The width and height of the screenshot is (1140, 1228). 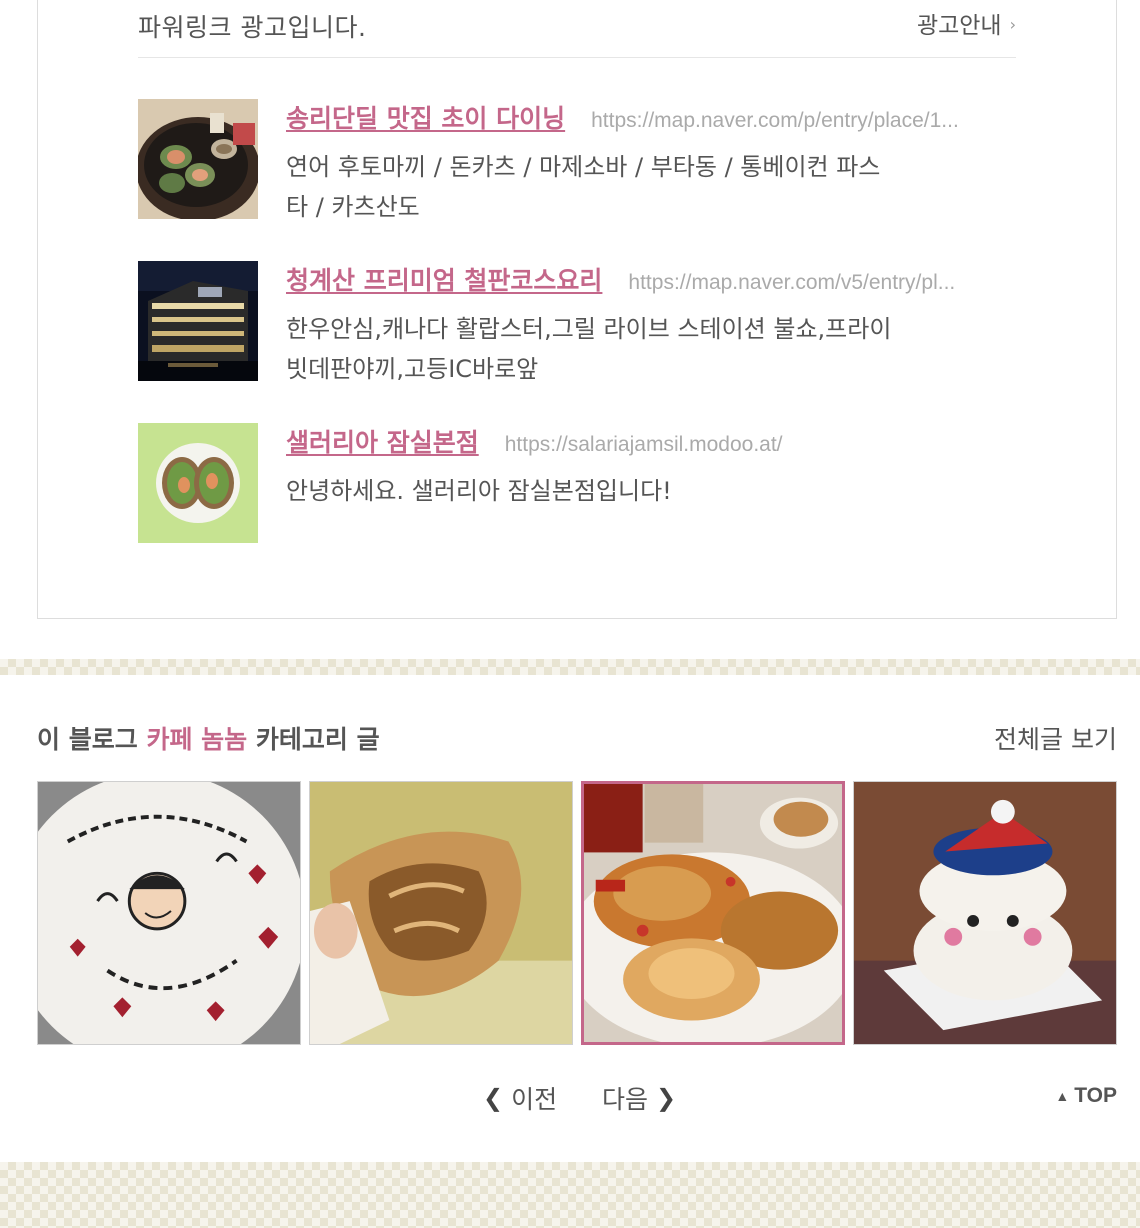 I want to click on top-label: TOP, so click(x=1095, y=1095).